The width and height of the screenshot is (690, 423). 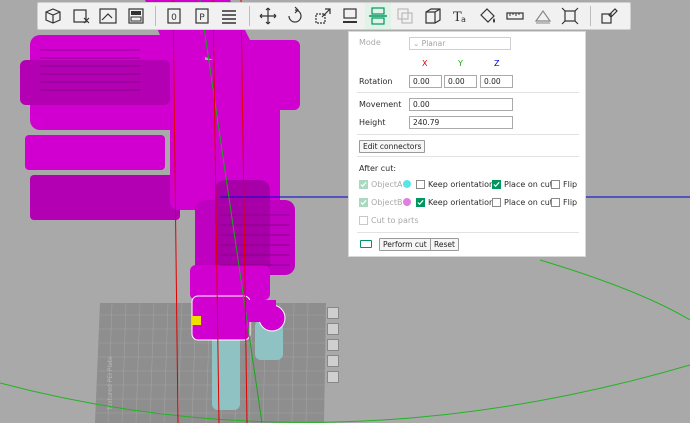 I want to click on plate-side-toolbar, so click(x=334, y=347).